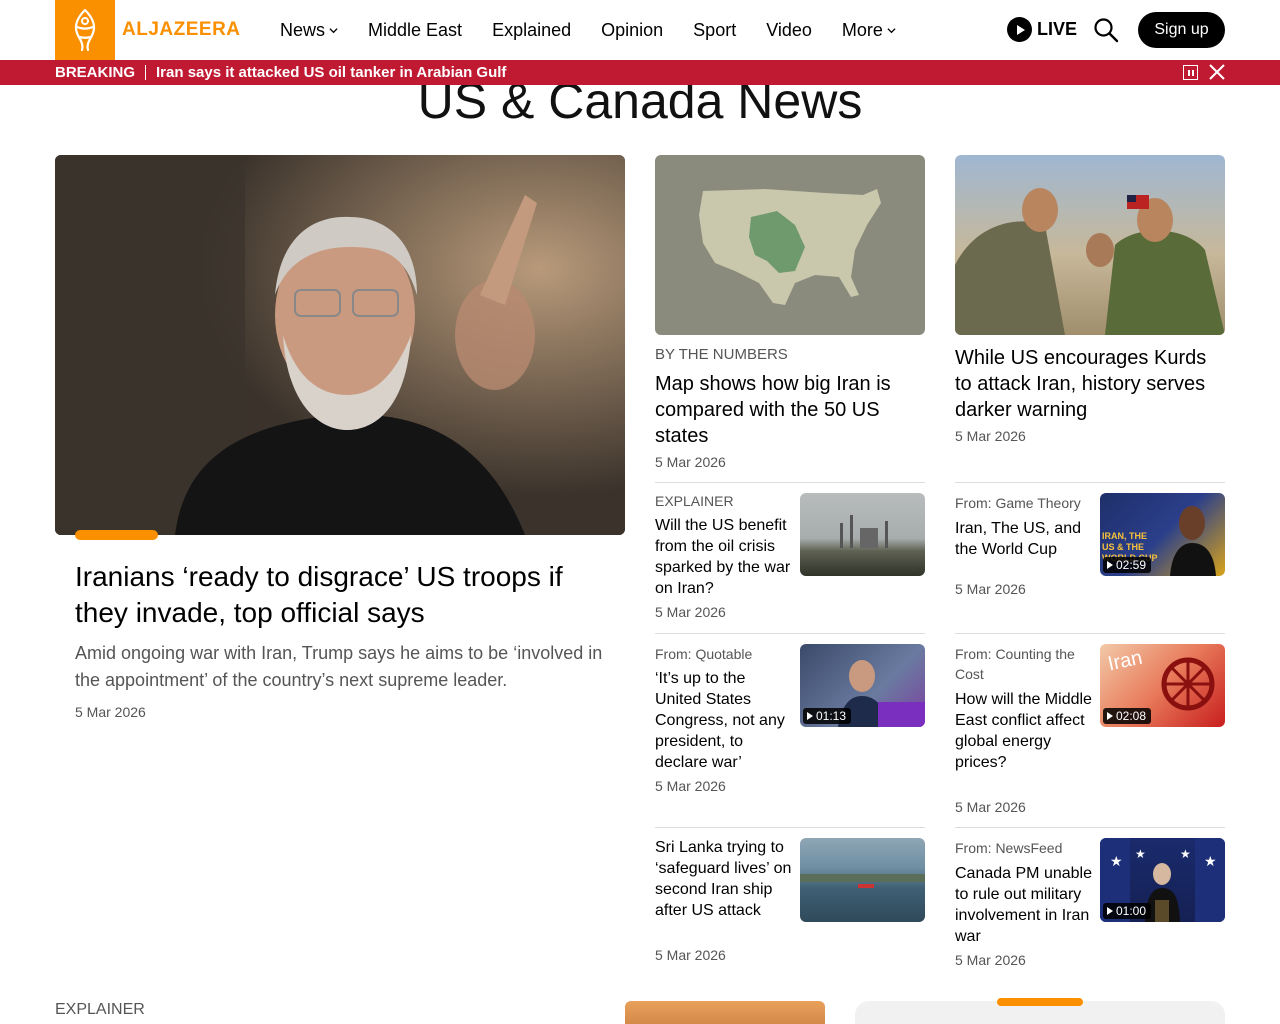 The height and width of the screenshot is (1024, 1280). Describe the element at coordinates (1025, 539) in the screenshot. I see `card-headline-link: Iran, The US, and the World Cup` at that location.